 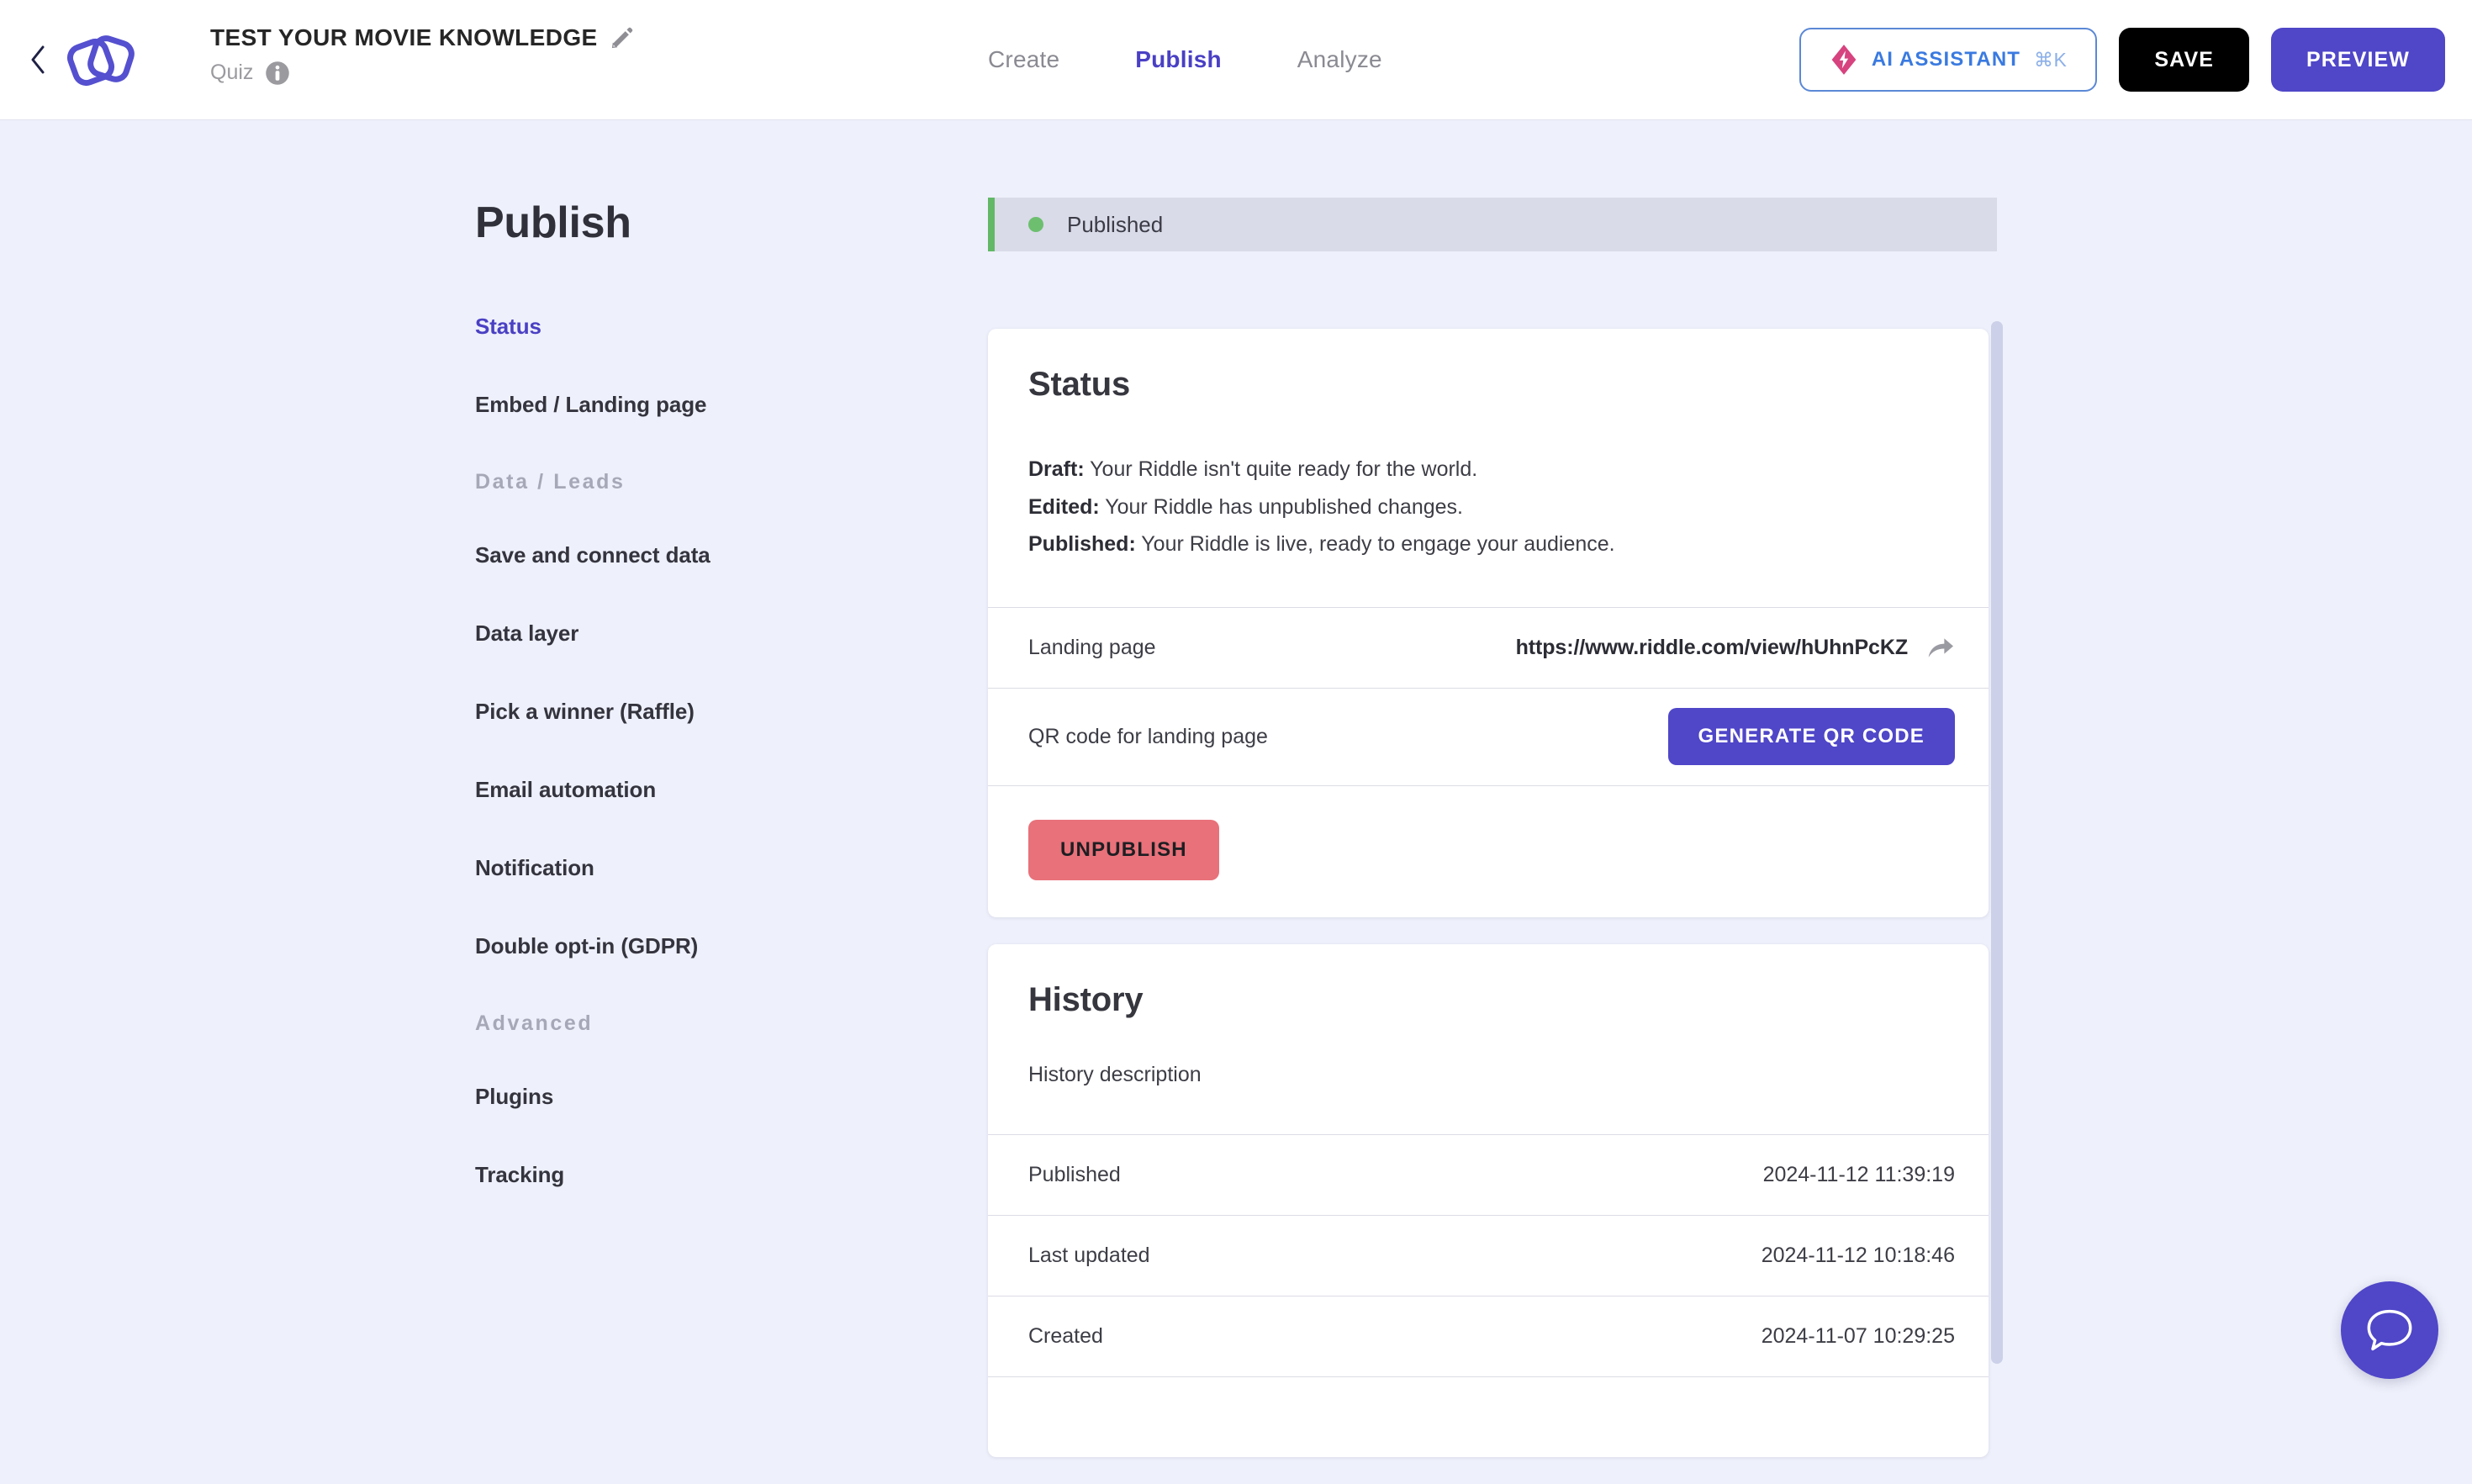 I want to click on header-actions: AI ASSISTANT ⌘K SAVE PREVIEW, so click(x=2122, y=60).